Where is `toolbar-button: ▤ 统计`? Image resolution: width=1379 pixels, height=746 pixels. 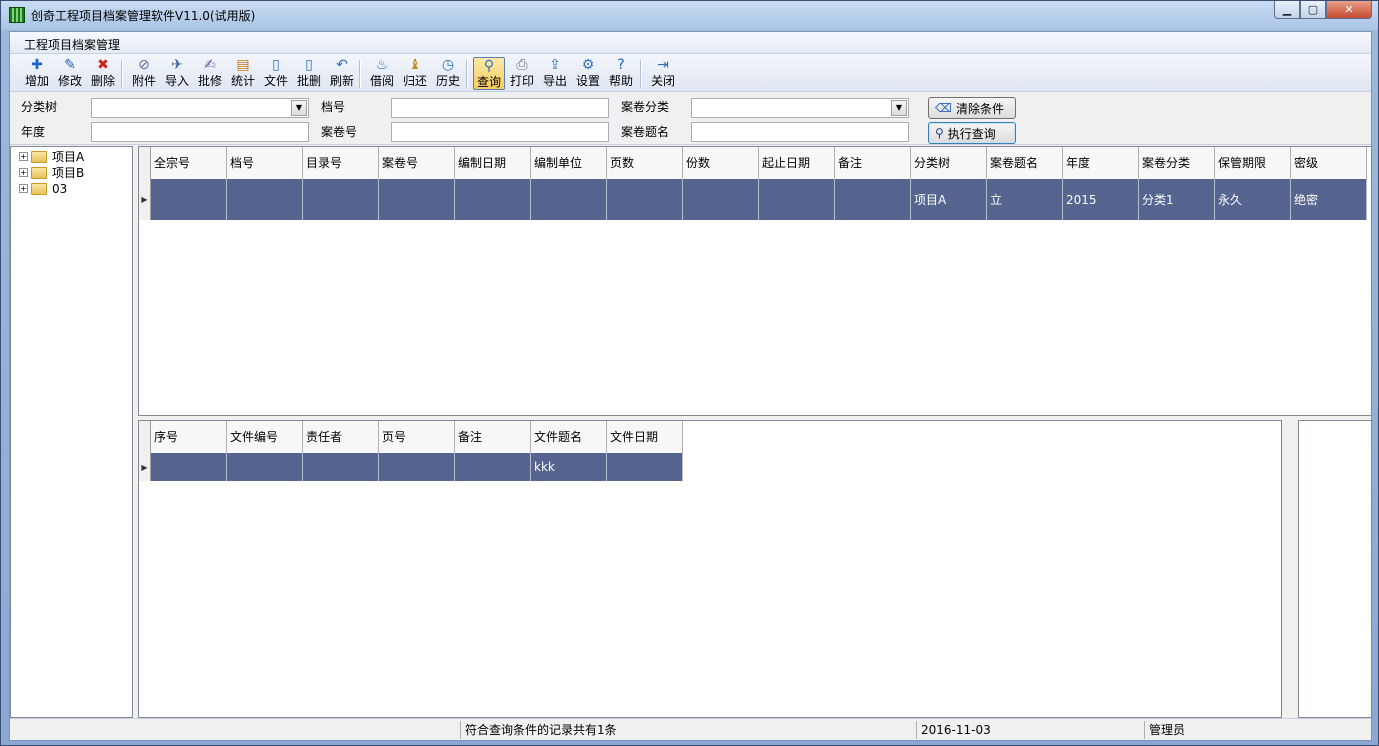
toolbar-button: ▤ 统计 is located at coordinates (243, 73).